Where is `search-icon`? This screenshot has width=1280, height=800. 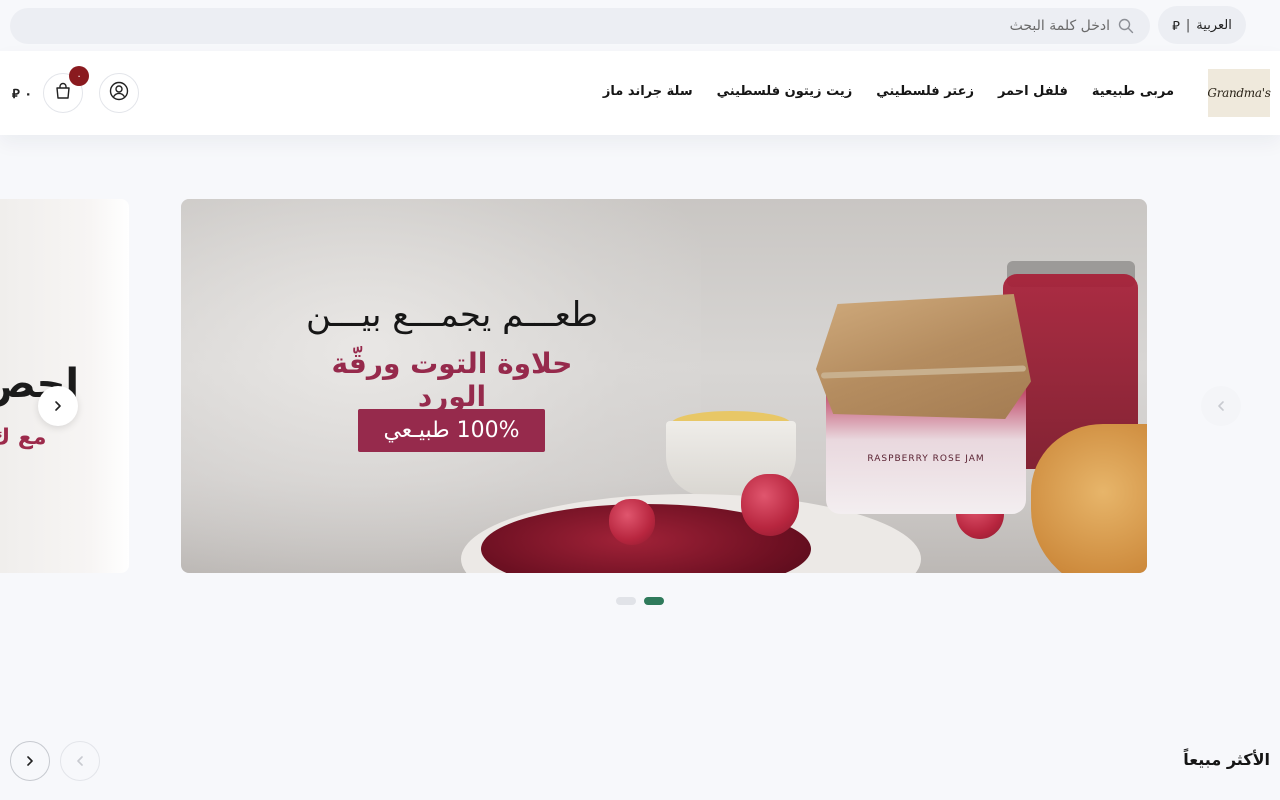
search-icon is located at coordinates (1126, 26).